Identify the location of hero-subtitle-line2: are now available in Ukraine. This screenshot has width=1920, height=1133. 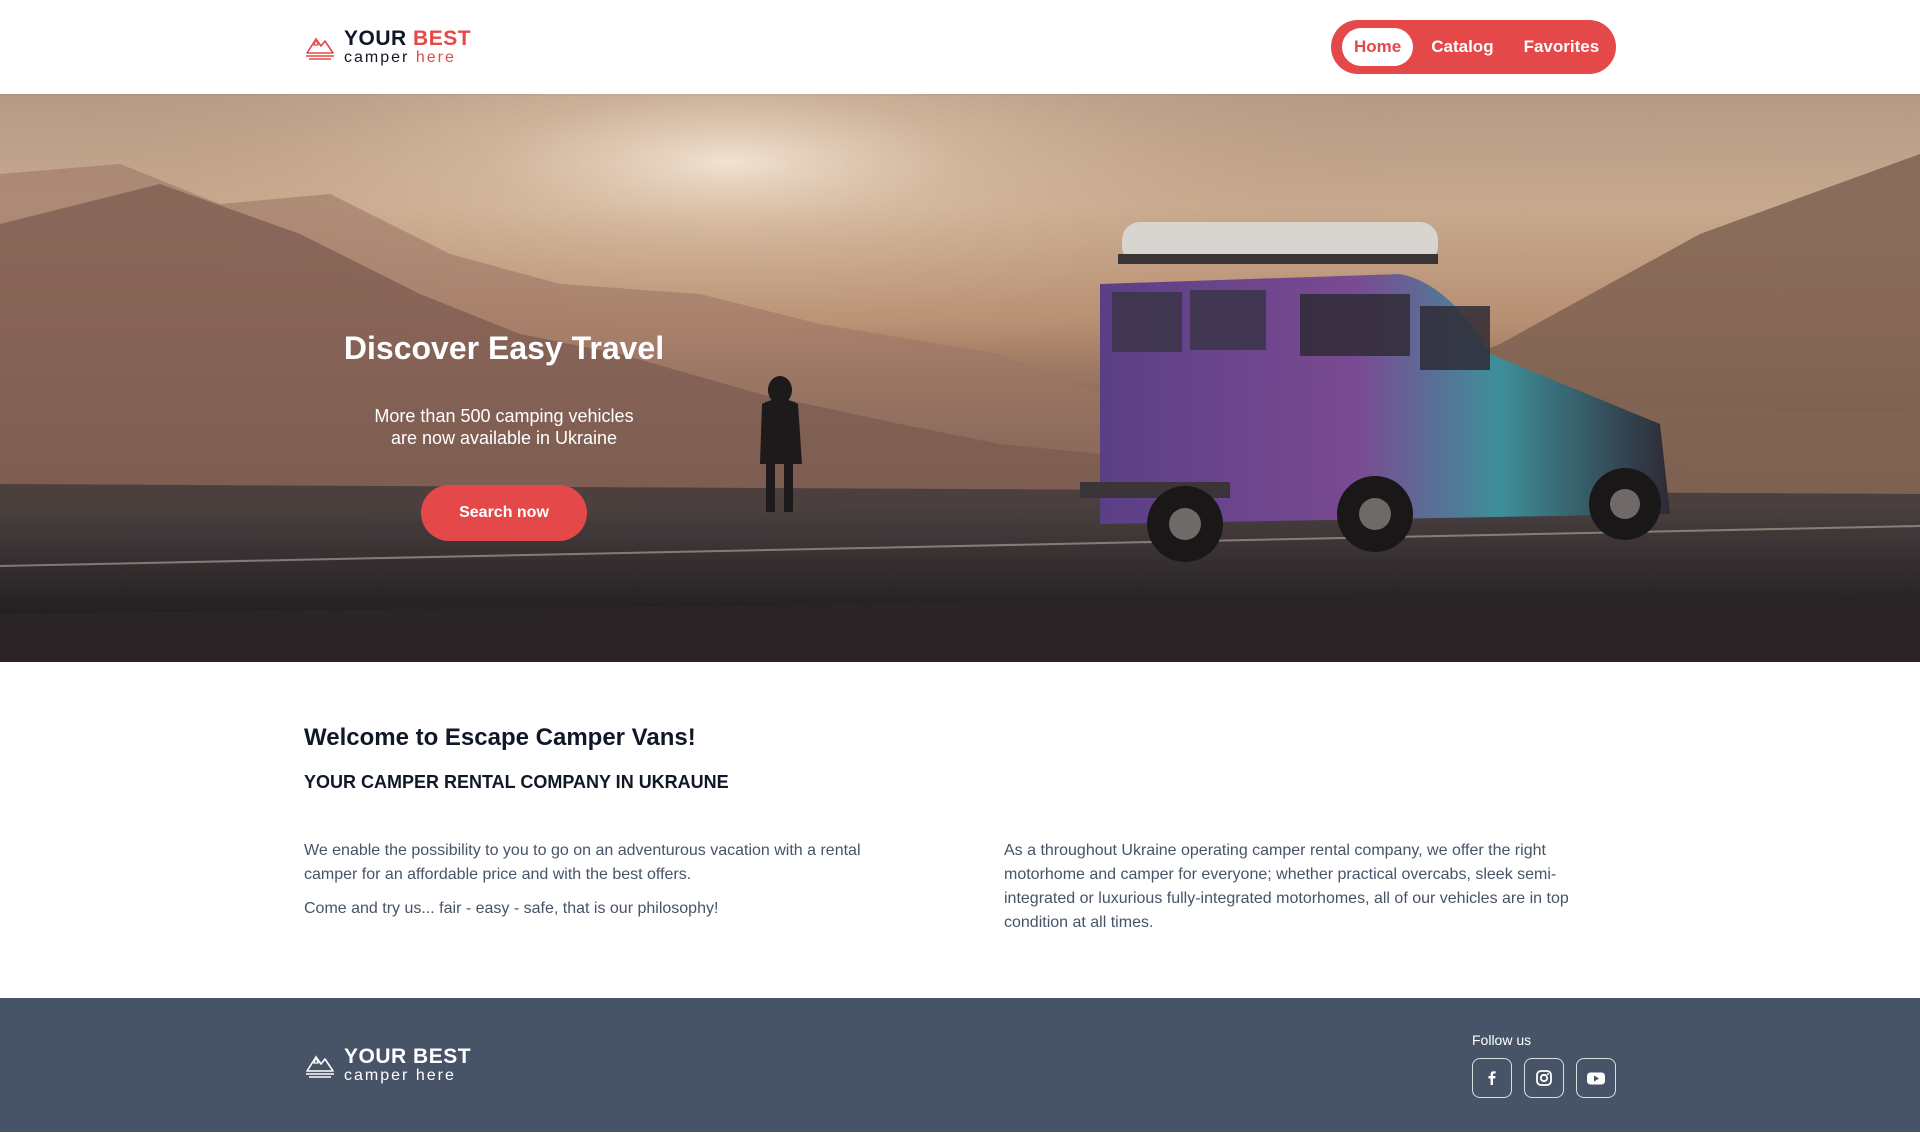
(504, 438).